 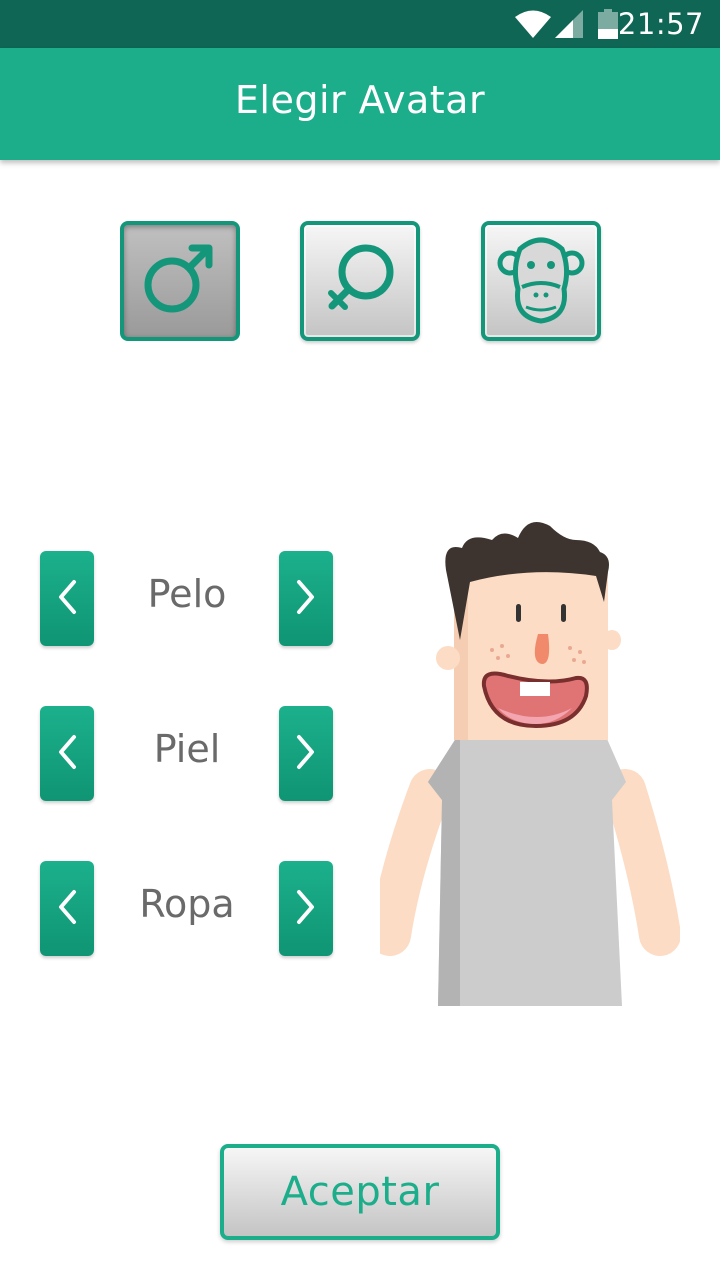 I want to click on monkey-avatar-button, so click(x=541, y=281).